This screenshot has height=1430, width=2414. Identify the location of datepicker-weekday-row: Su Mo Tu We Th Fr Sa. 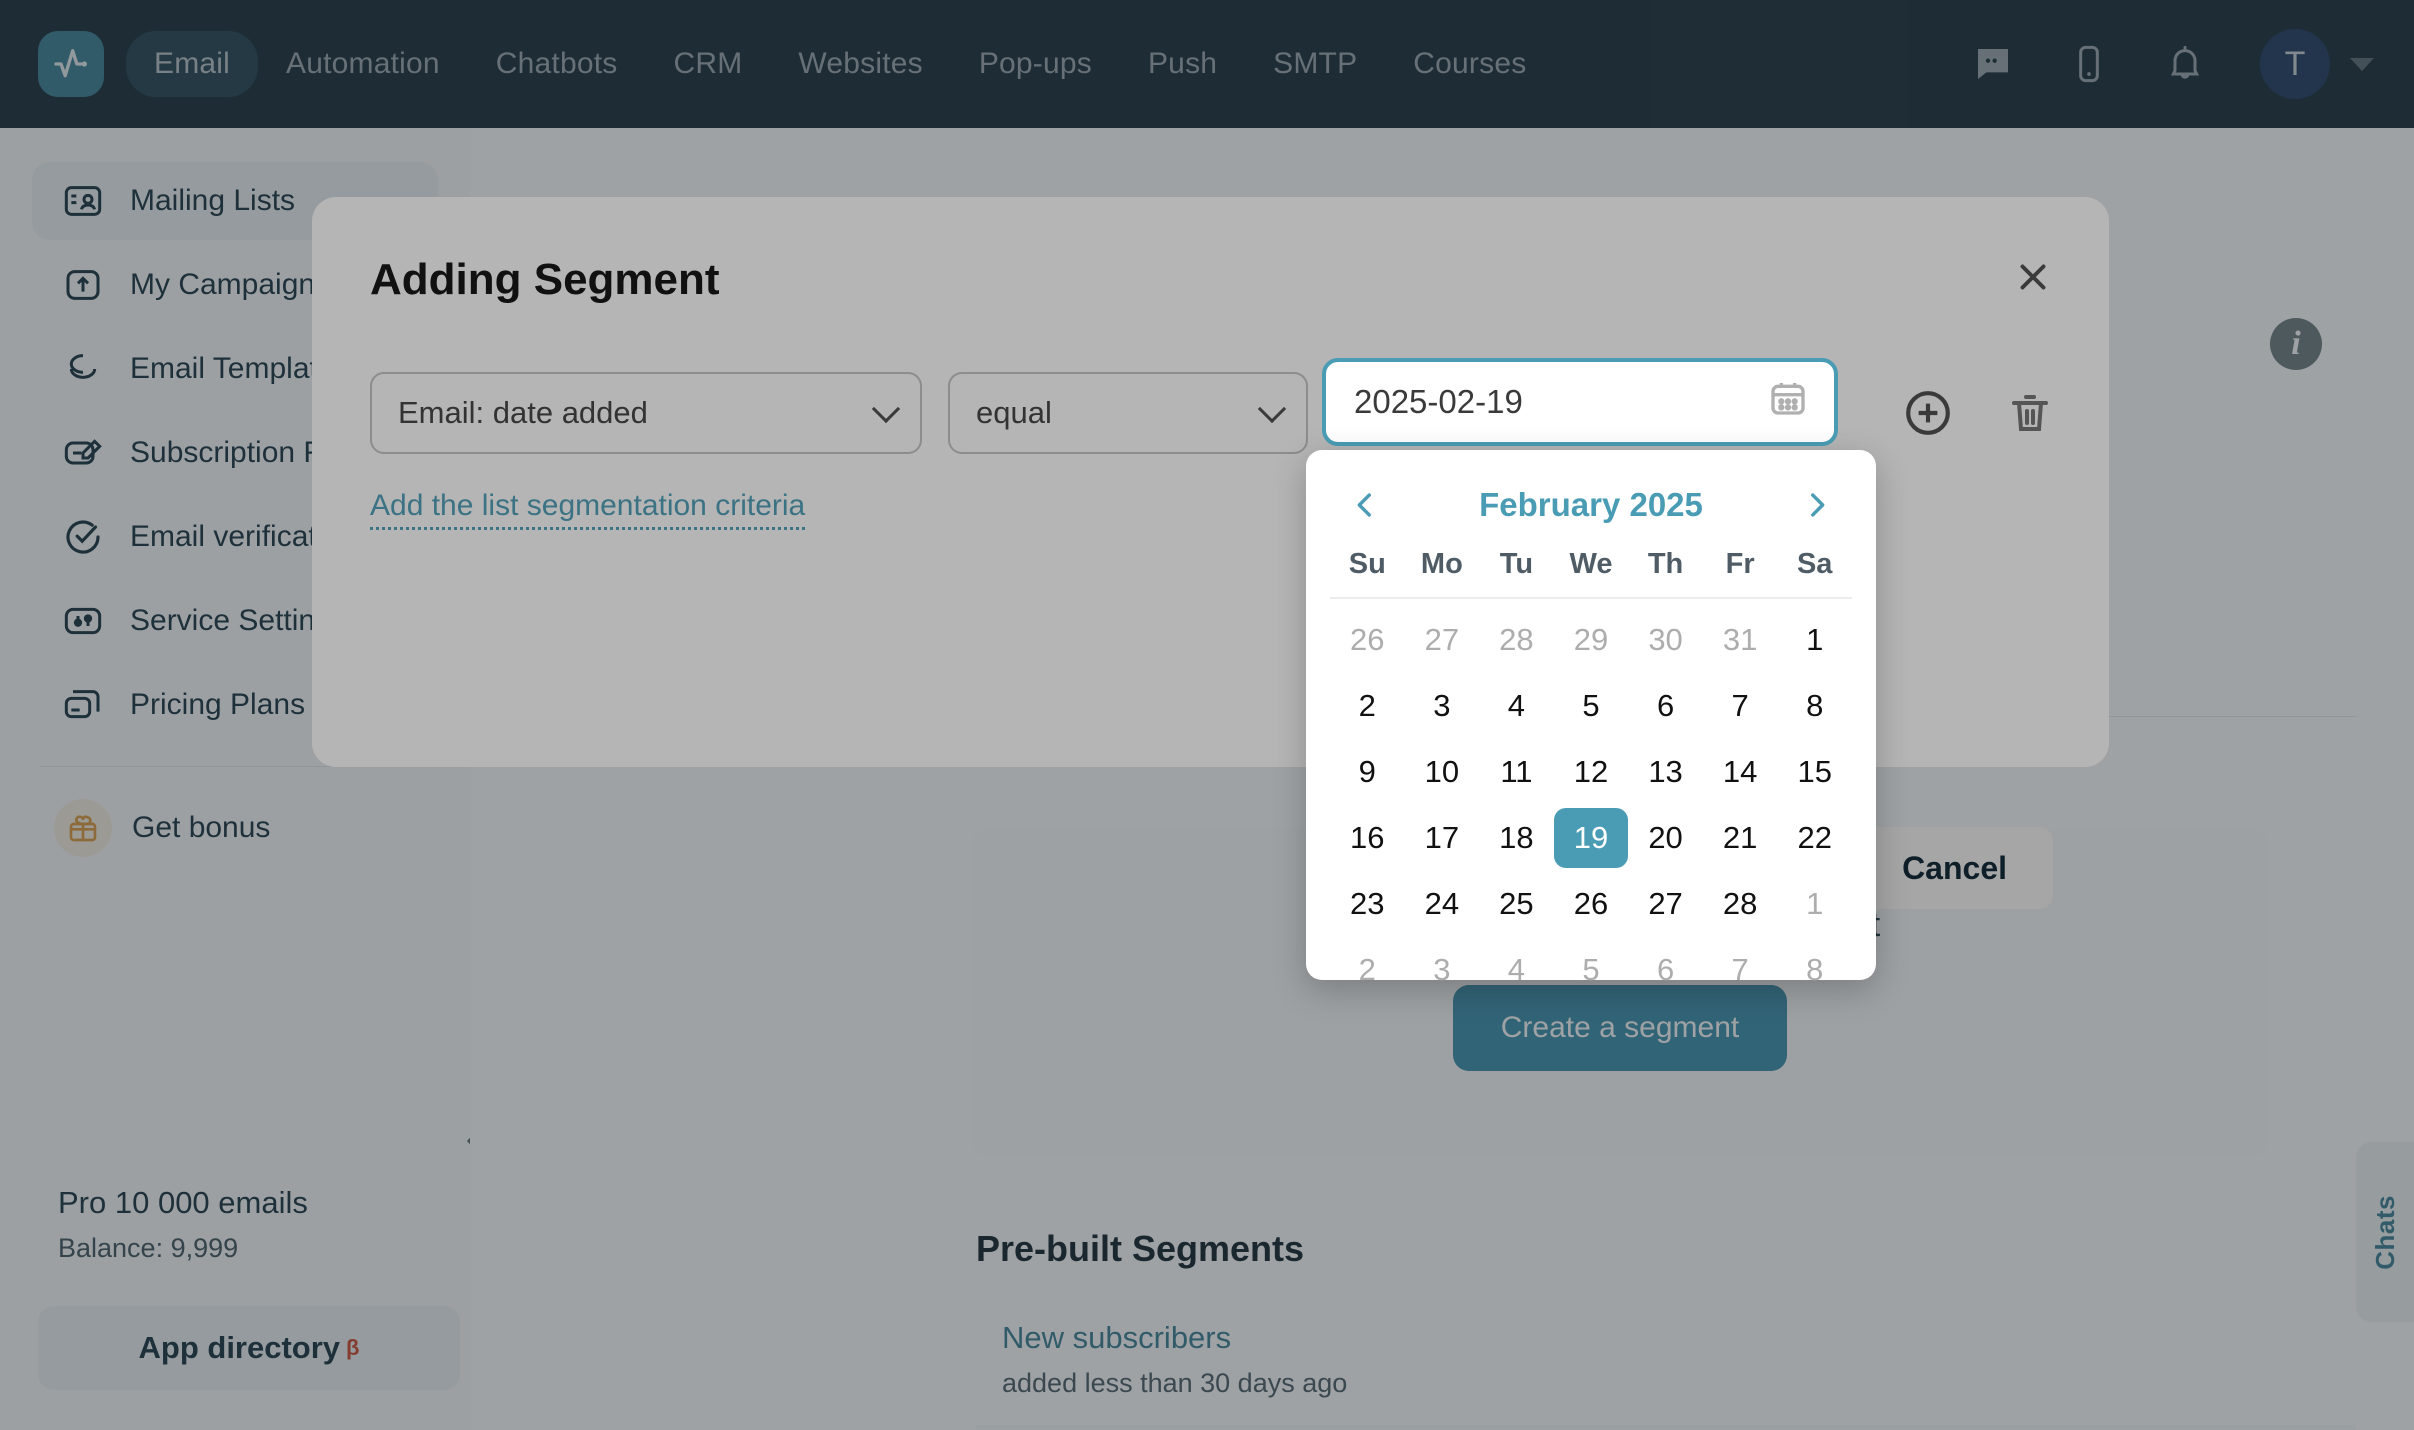
(1591, 567).